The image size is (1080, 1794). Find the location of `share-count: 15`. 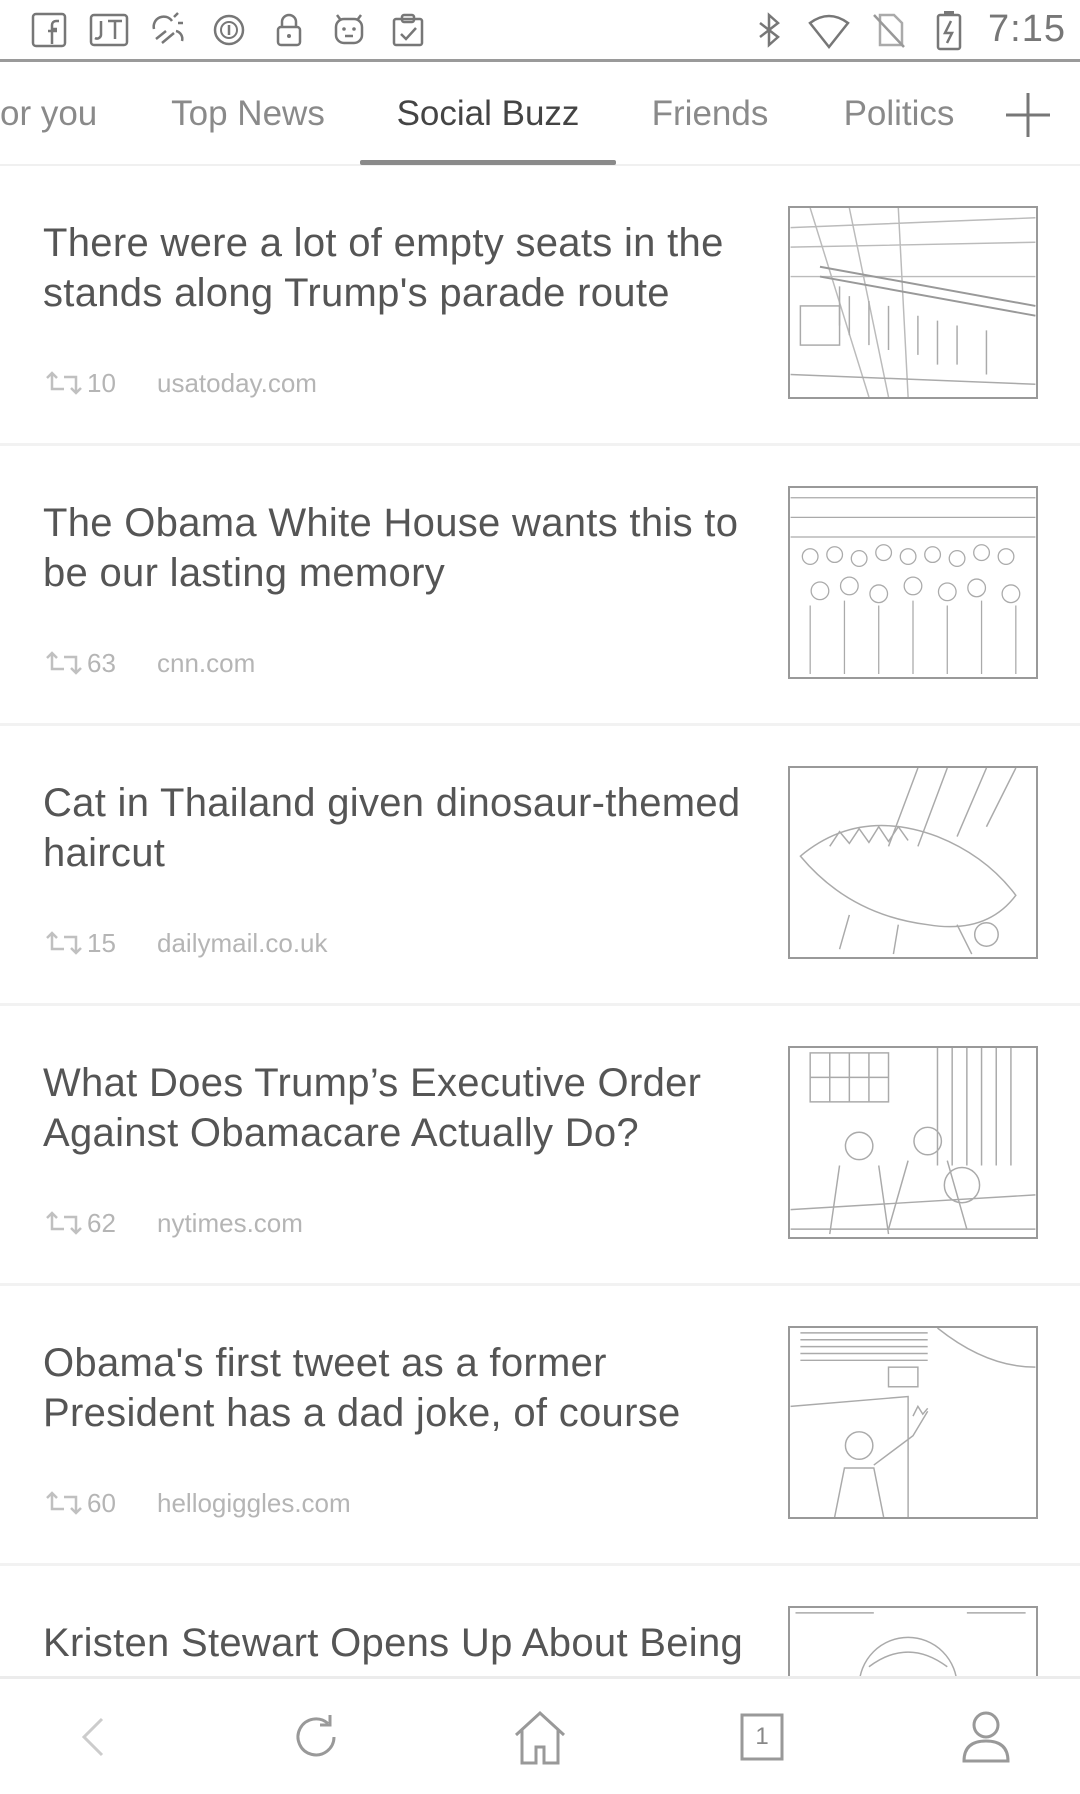

share-count: 15 is located at coordinates (101, 942).